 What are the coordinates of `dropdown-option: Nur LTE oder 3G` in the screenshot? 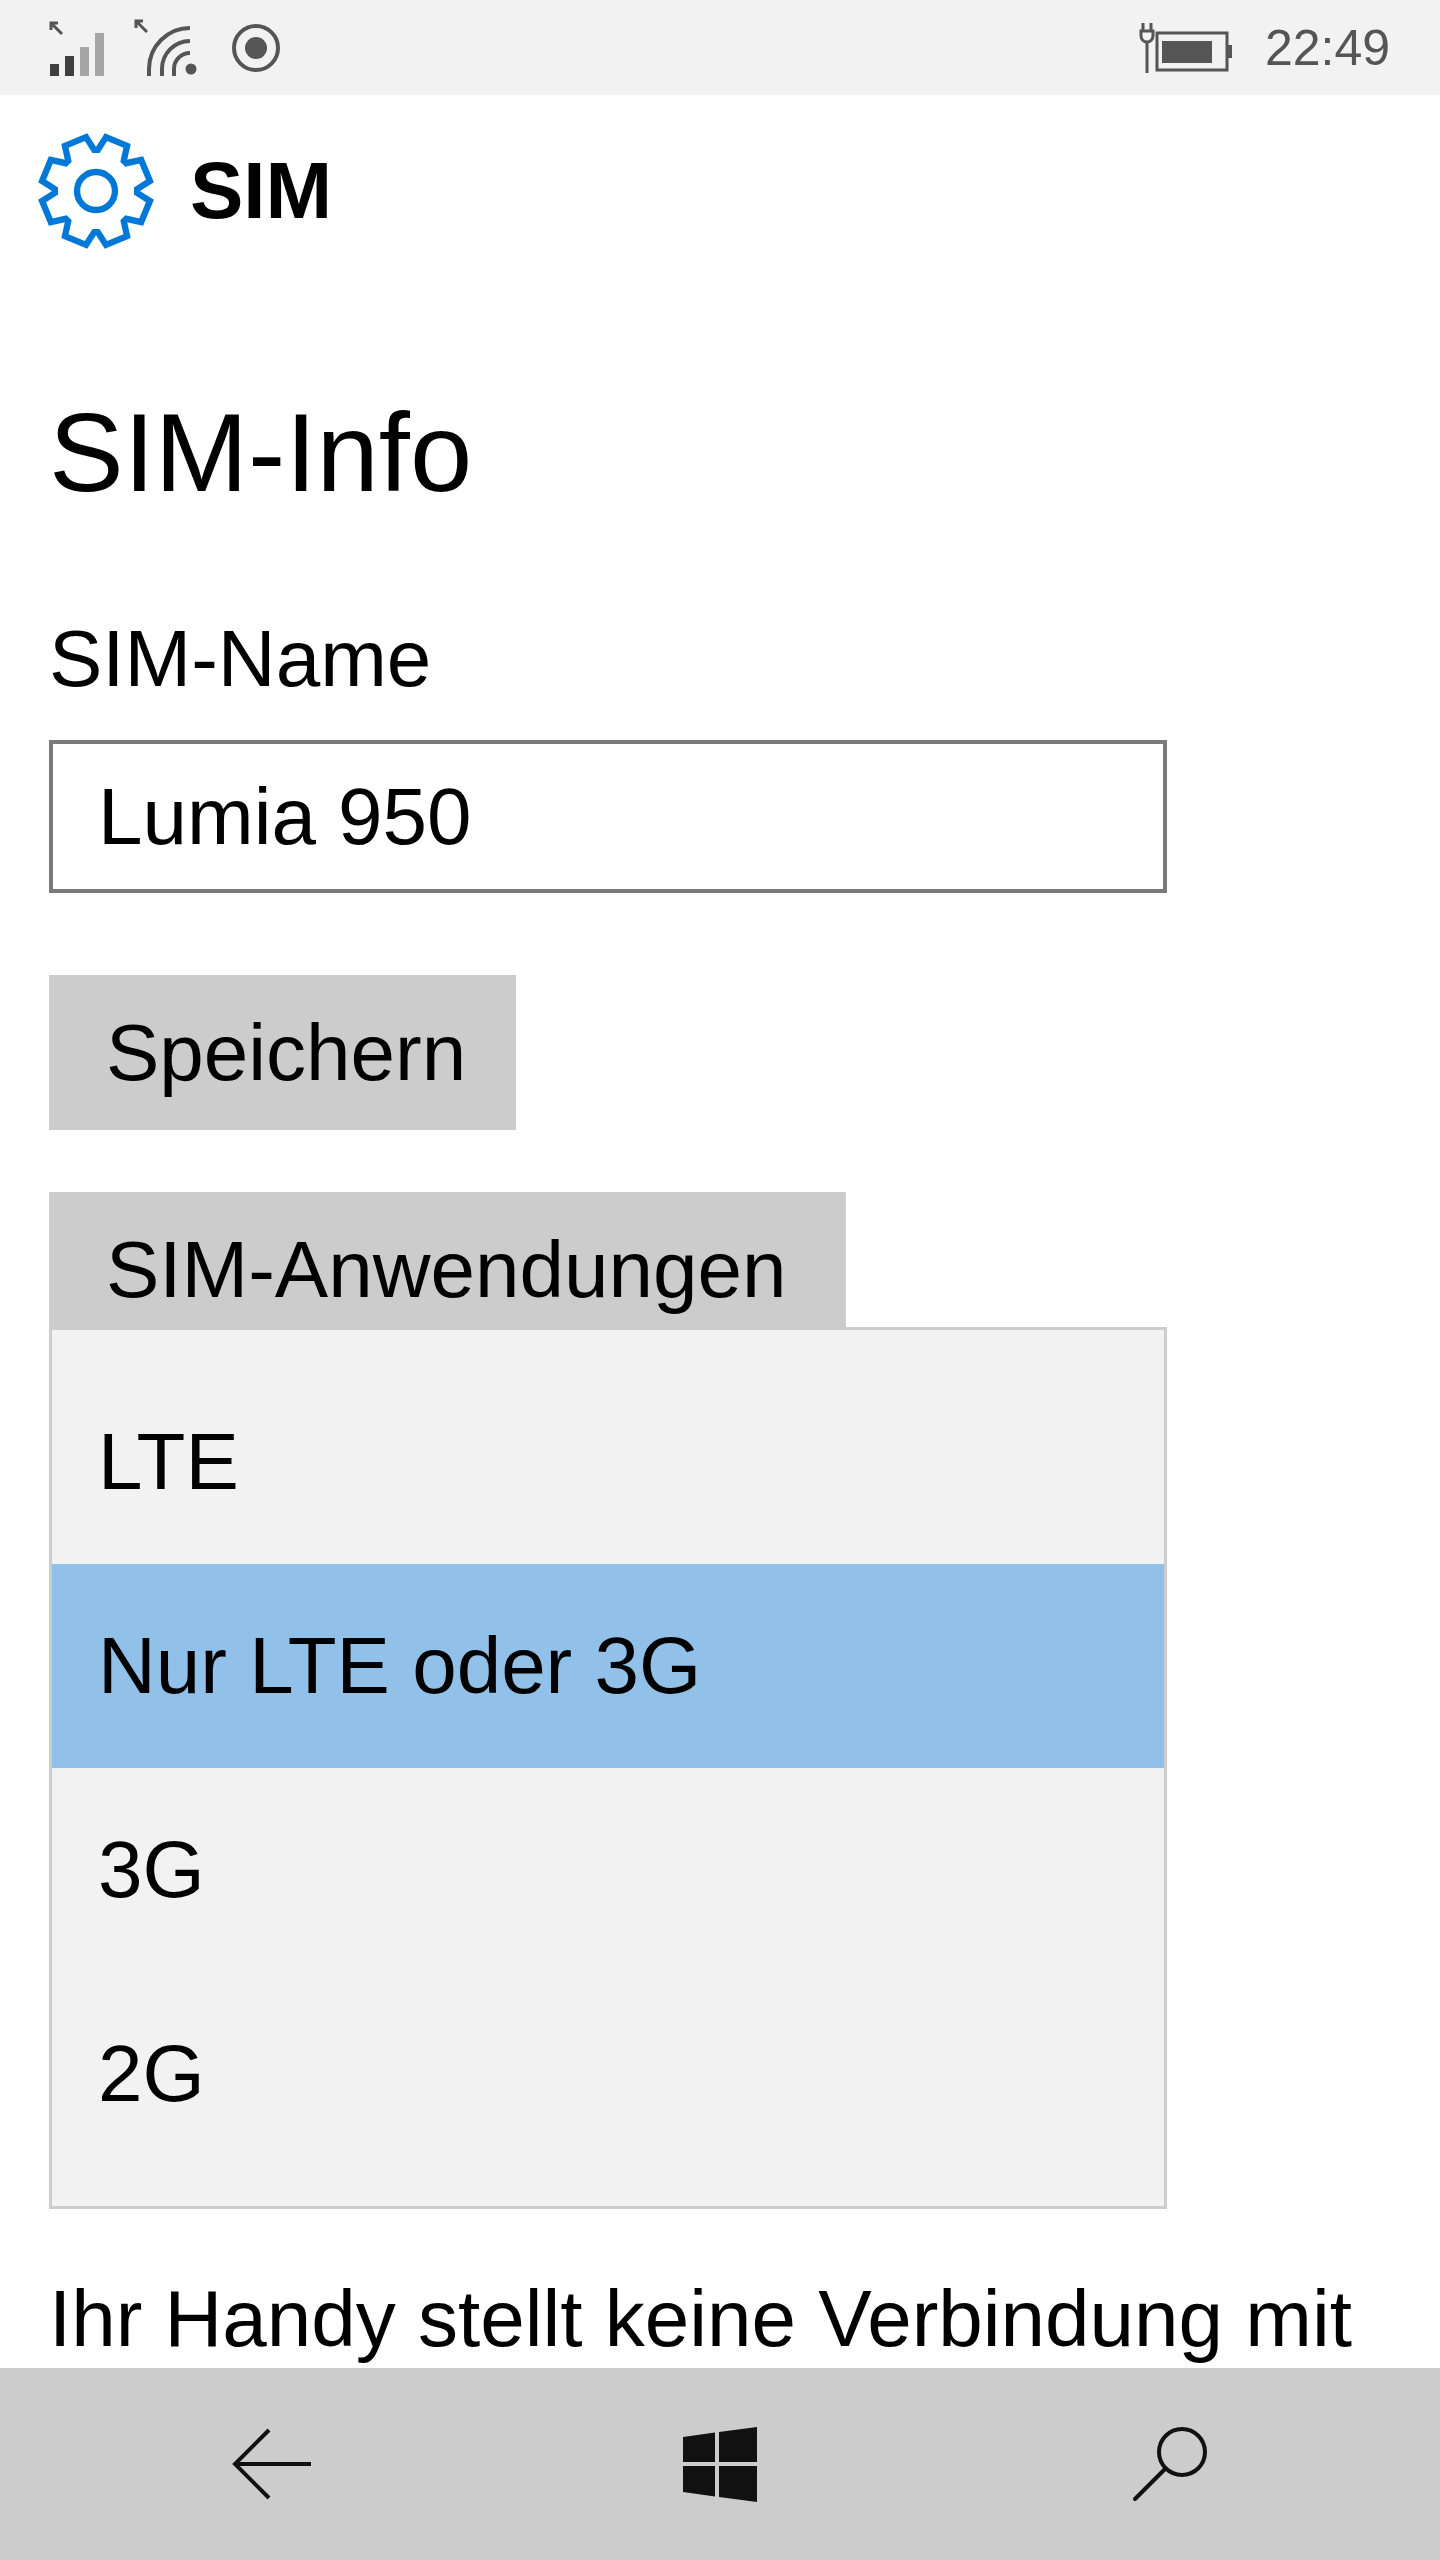 It's located at (608, 1666).